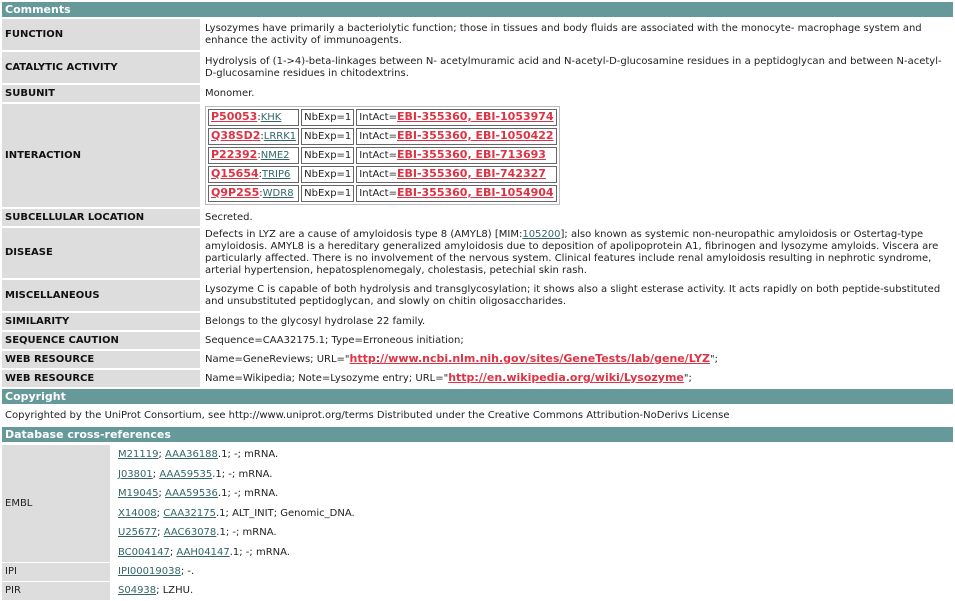 The image size is (955, 601). What do you see at coordinates (235, 173) in the screenshot?
I see `accession-link: Q15654` at bounding box center [235, 173].